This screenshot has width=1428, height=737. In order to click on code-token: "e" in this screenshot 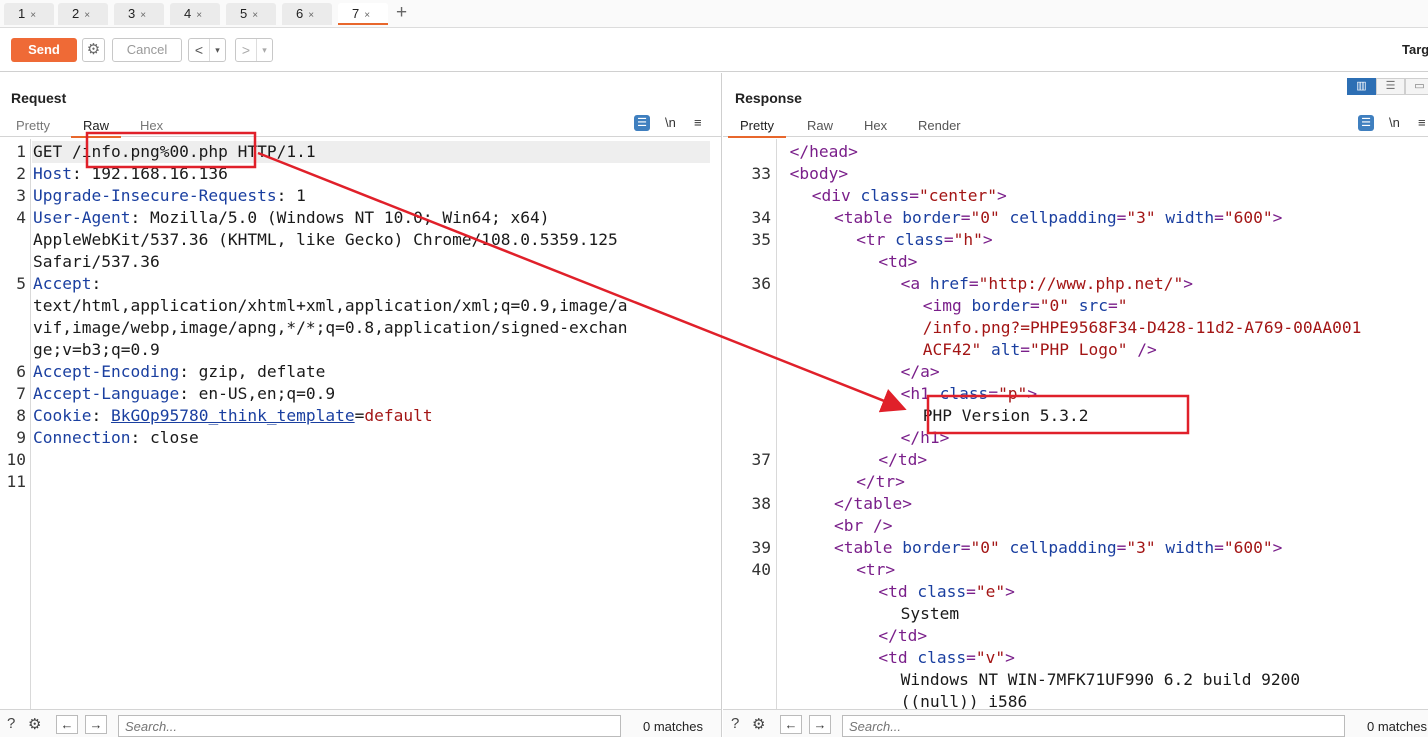, I will do `click(990, 591)`.